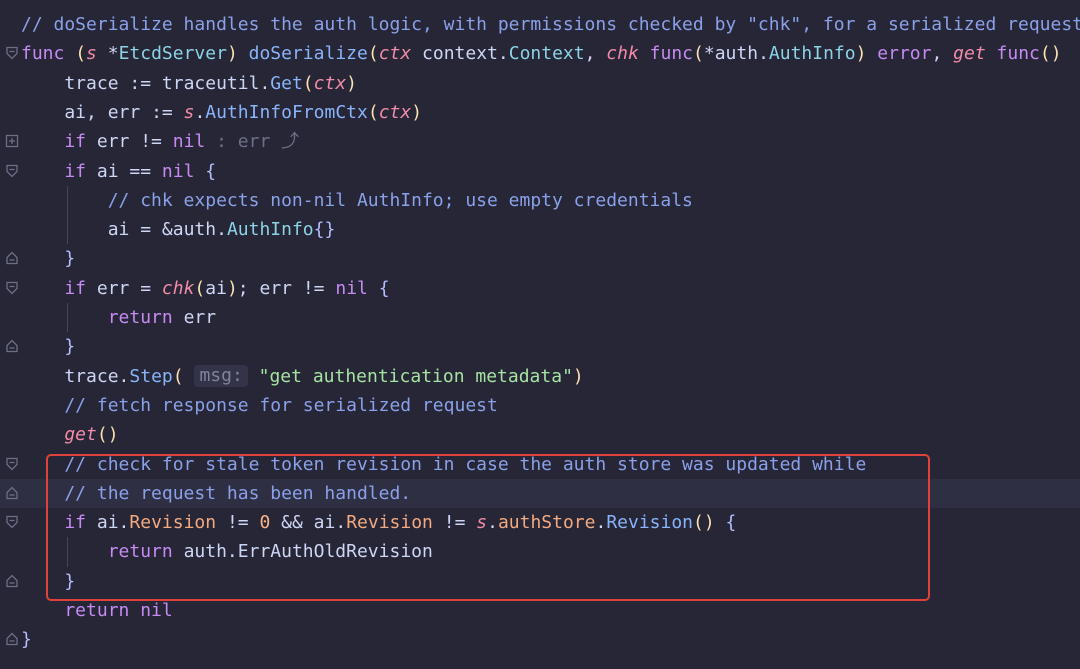  What do you see at coordinates (540, 317) in the screenshot?
I see `code-line: return err` at bounding box center [540, 317].